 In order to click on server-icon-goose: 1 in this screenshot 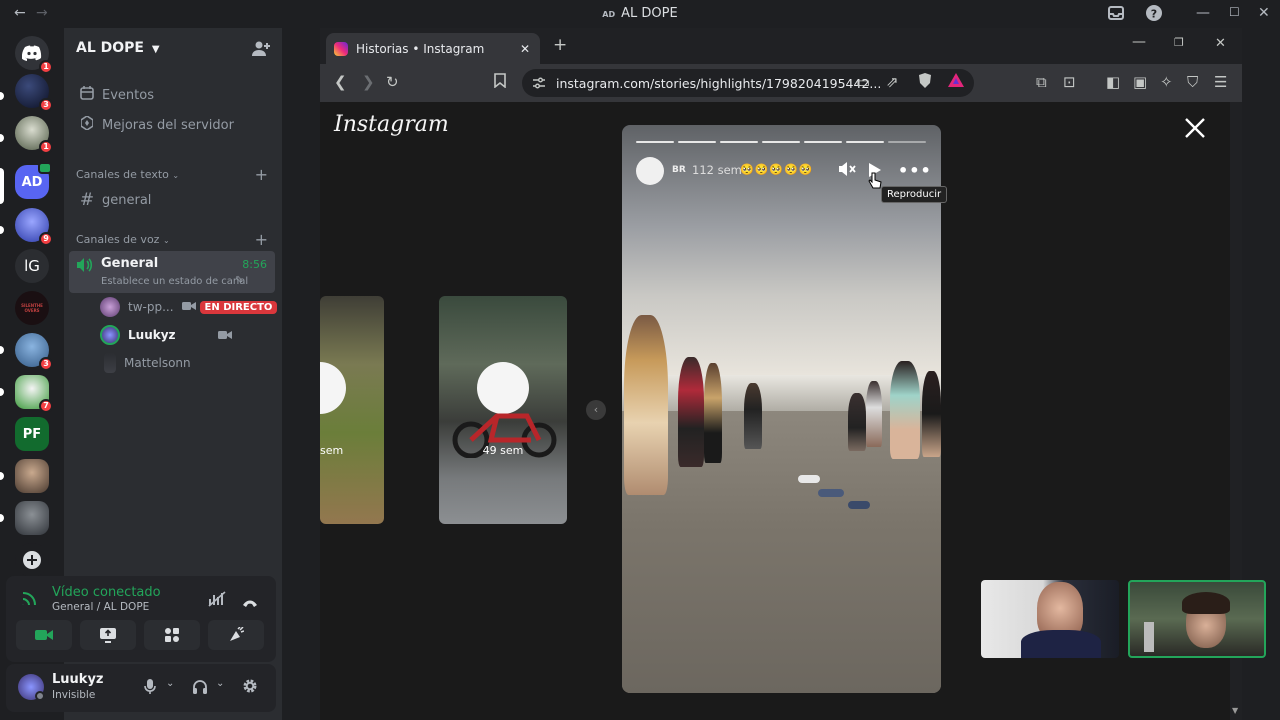, I will do `click(34, 135)`.